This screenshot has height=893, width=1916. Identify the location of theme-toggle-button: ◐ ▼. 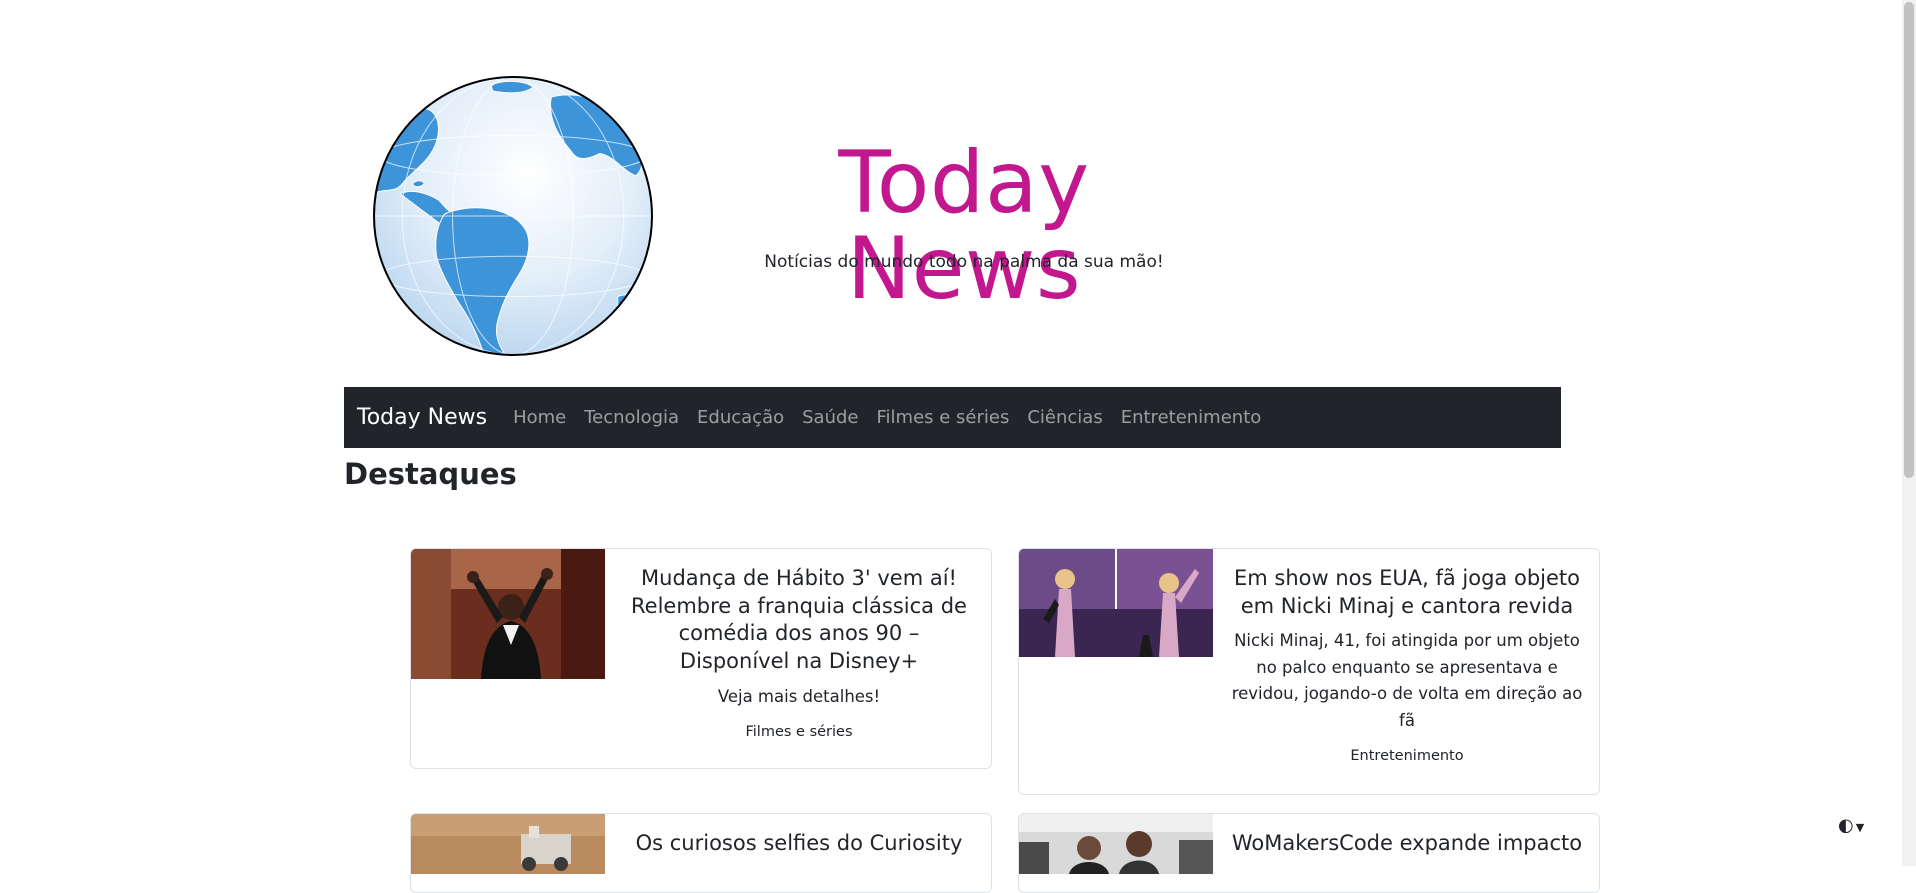
(1851, 825).